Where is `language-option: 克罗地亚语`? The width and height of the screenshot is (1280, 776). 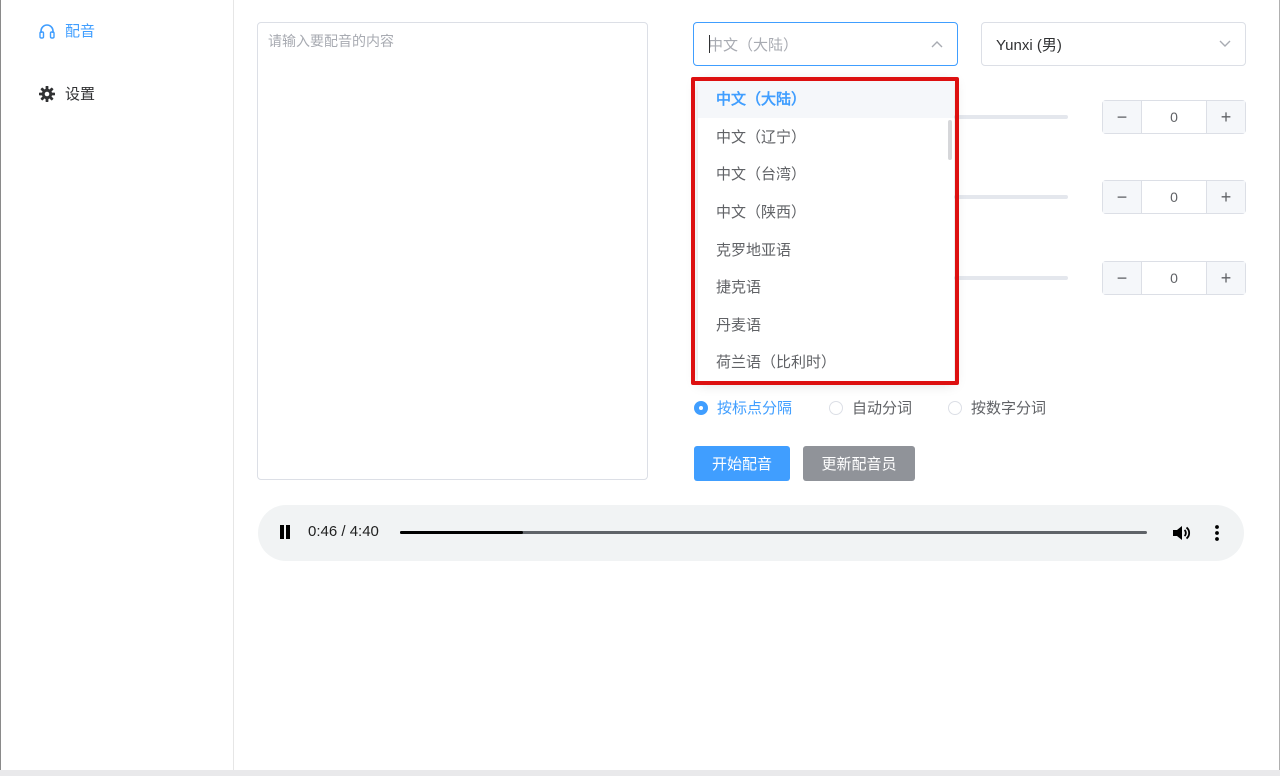
language-option: 克罗地亚语 is located at coordinates (826, 249).